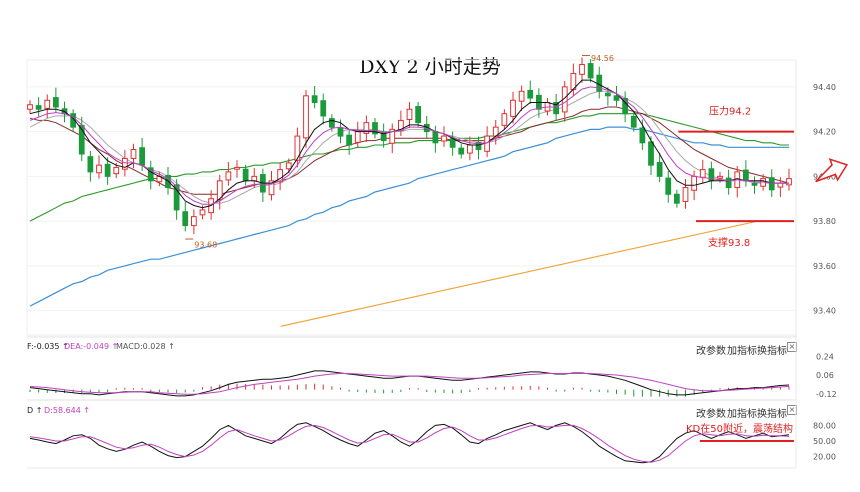 The width and height of the screenshot is (860, 492). I want to click on high-price-label: 94.56, so click(602, 58).